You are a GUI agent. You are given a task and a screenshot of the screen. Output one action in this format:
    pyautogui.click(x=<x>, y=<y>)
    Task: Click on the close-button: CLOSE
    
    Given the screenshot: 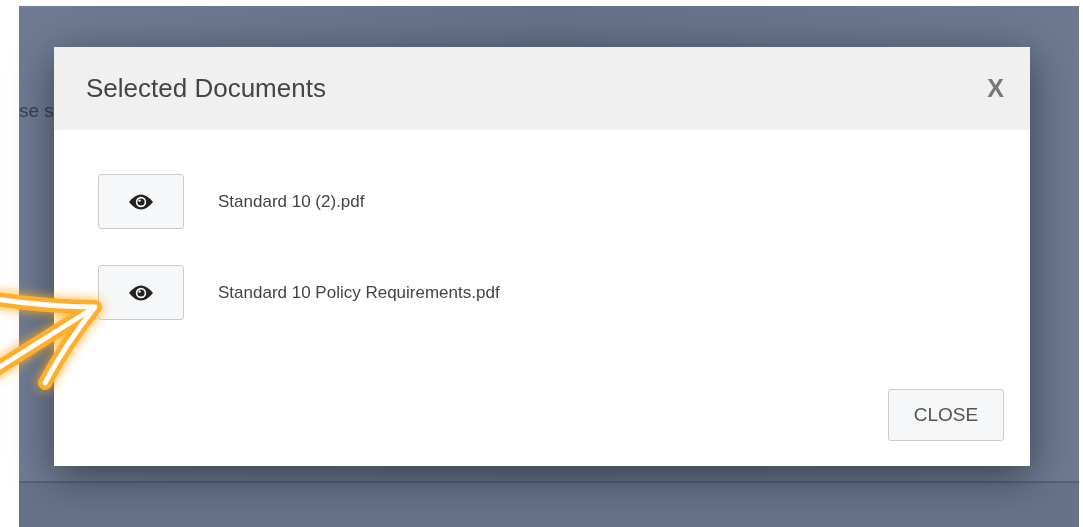 What is the action you would take?
    pyautogui.click(x=946, y=415)
    